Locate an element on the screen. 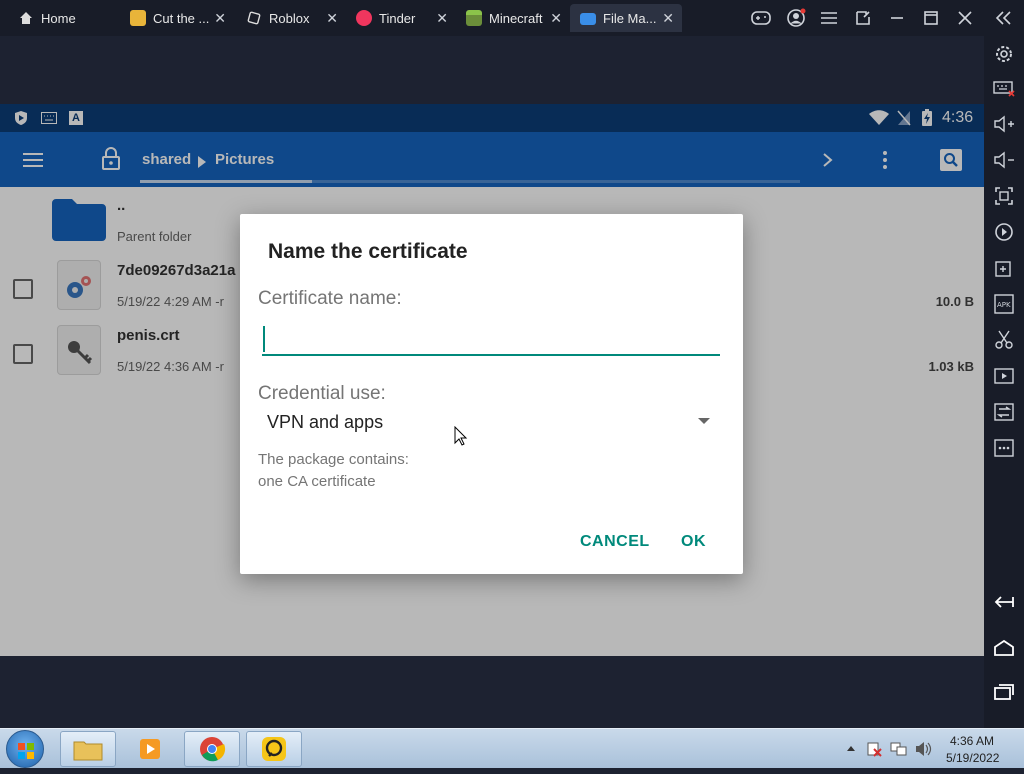 The image size is (1024, 774). tab-label: Tinder is located at coordinates (397, 18).